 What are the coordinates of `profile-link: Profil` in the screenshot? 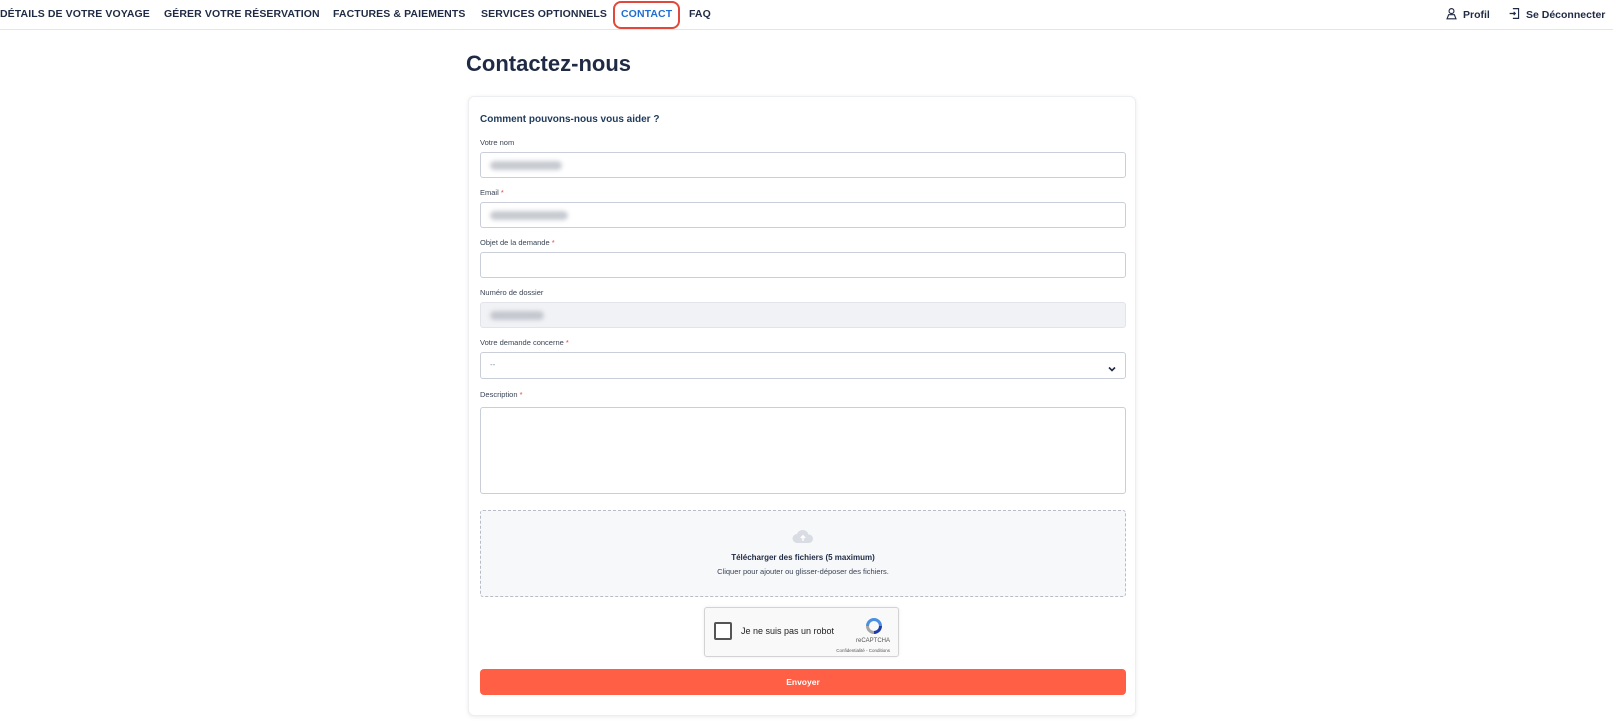 It's located at (1467, 15).